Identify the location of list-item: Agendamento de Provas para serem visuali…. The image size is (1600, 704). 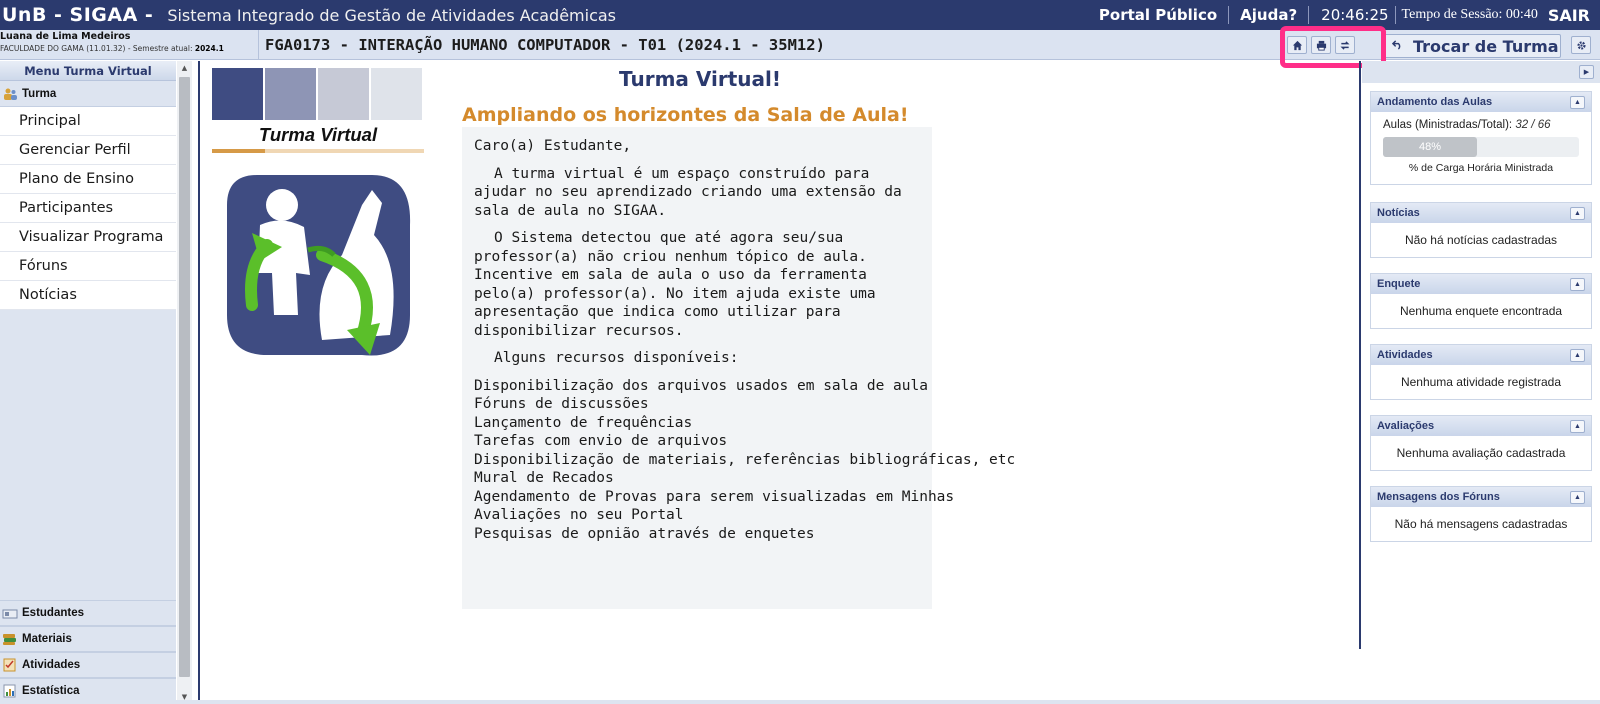
(714, 496).